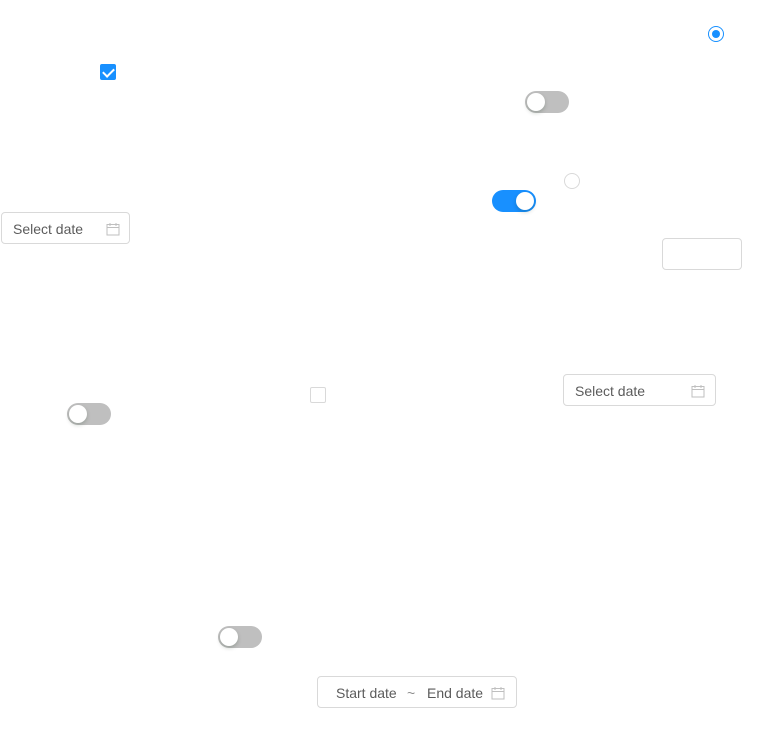 This screenshot has height=741, width=757. What do you see at coordinates (702, 254) in the screenshot?
I see `text-input` at bounding box center [702, 254].